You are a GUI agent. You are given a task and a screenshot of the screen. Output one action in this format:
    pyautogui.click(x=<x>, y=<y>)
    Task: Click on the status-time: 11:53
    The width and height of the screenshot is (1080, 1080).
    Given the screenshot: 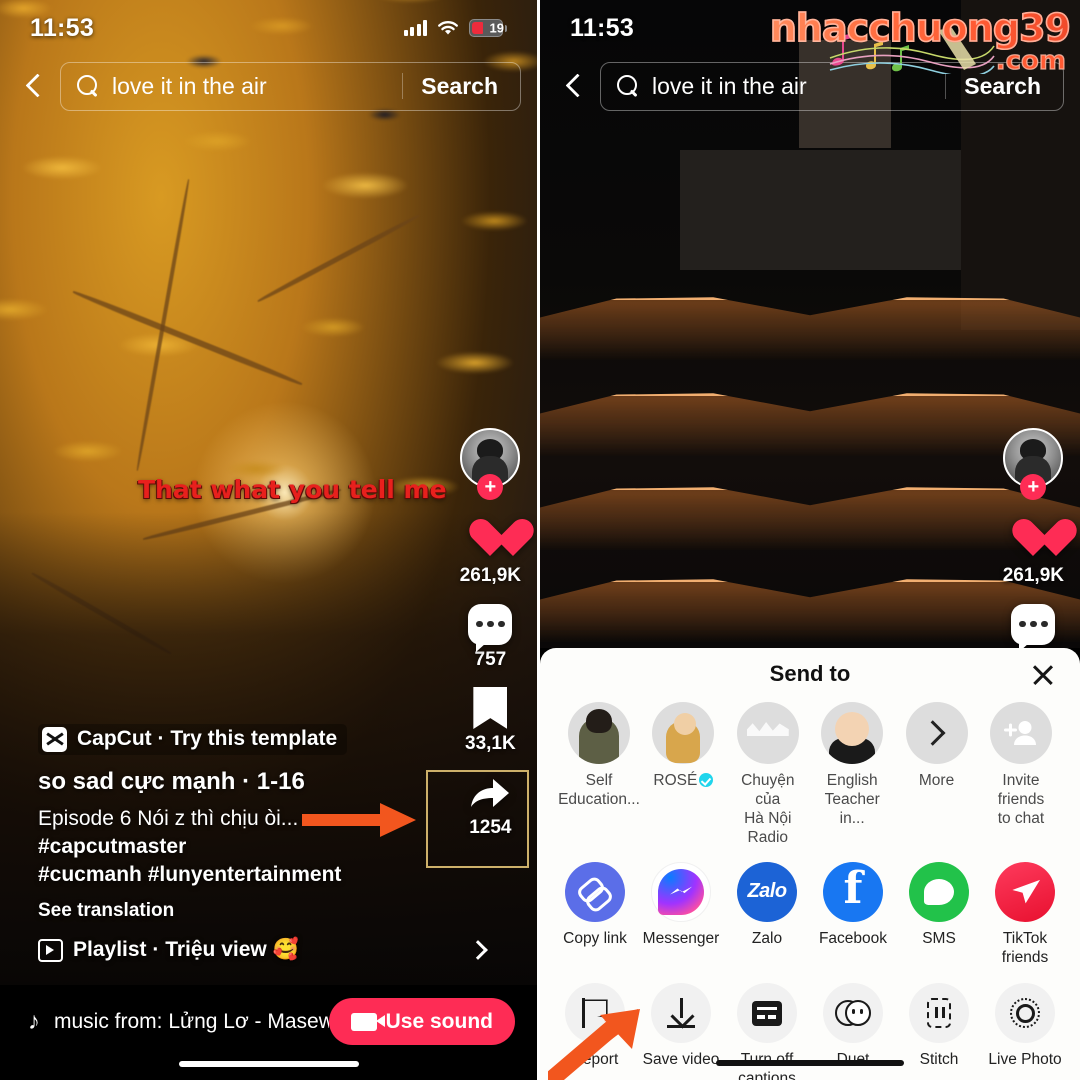 What is the action you would take?
    pyautogui.click(x=62, y=27)
    